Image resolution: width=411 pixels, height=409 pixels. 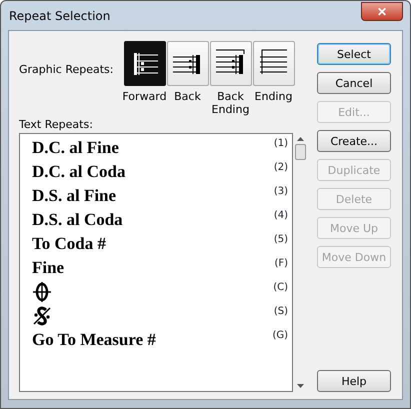 I want to click on repeat-label: Back Ending, so click(x=230, y=103).